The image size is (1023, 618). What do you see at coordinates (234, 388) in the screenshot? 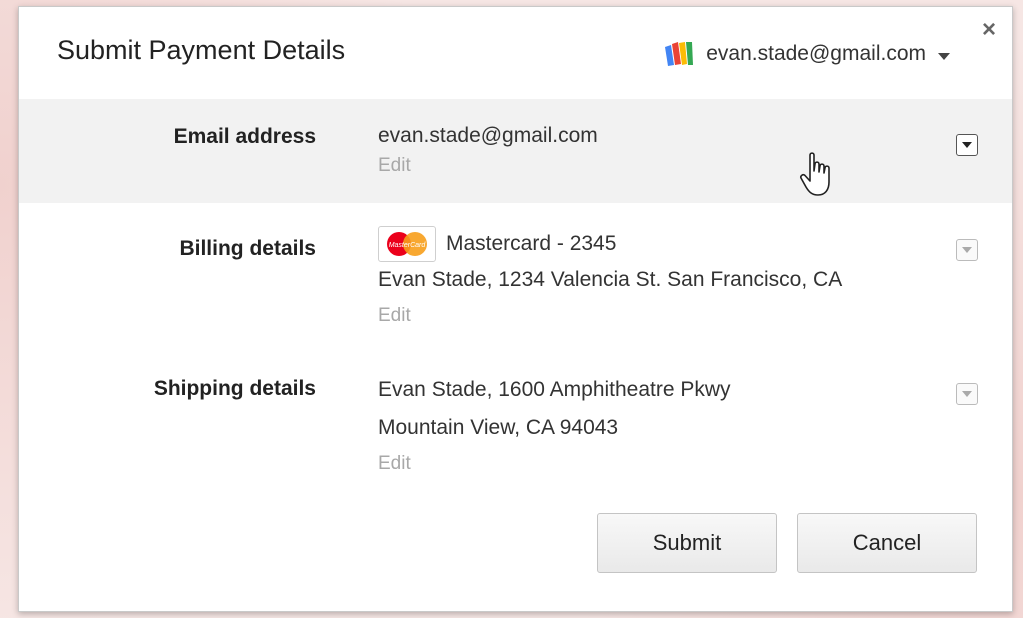
I see `shipping-label: Shipping details` at bounding box center [234, 388].